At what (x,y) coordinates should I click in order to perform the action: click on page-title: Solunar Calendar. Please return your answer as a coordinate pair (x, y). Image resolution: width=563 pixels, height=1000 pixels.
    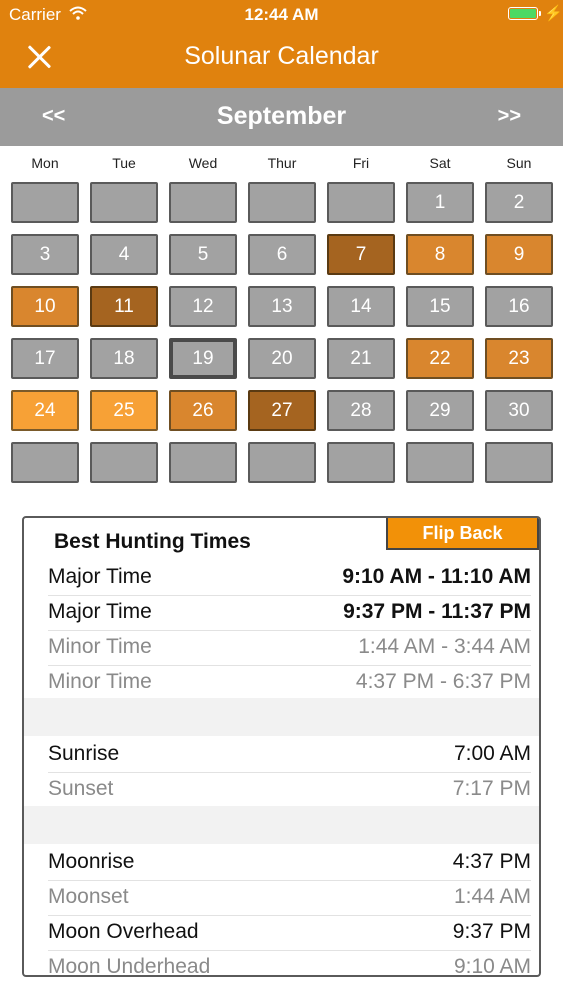
    Looking at the image, I should click on (281, 56).